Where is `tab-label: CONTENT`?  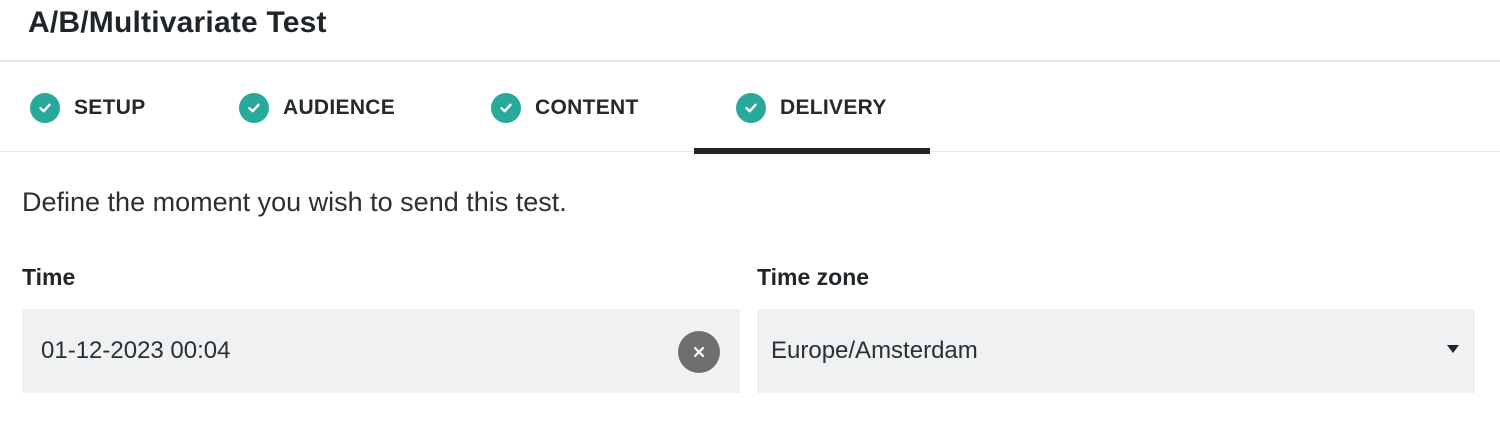
tab-label: CONTENT is located at coordinates (587, 107).